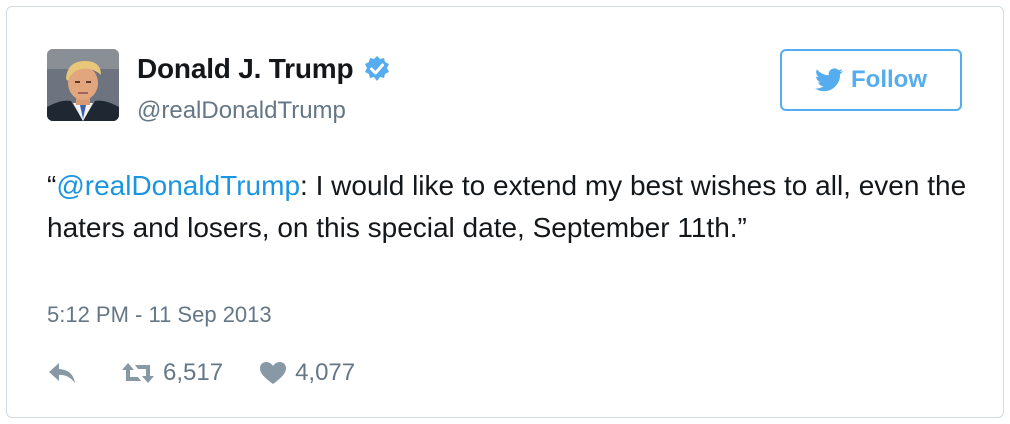 The image size is (1010, 424). Describe the element at coordinates (178, 185) in the screenshot. I see `mention-link: @realDonaldTrump` at that location.